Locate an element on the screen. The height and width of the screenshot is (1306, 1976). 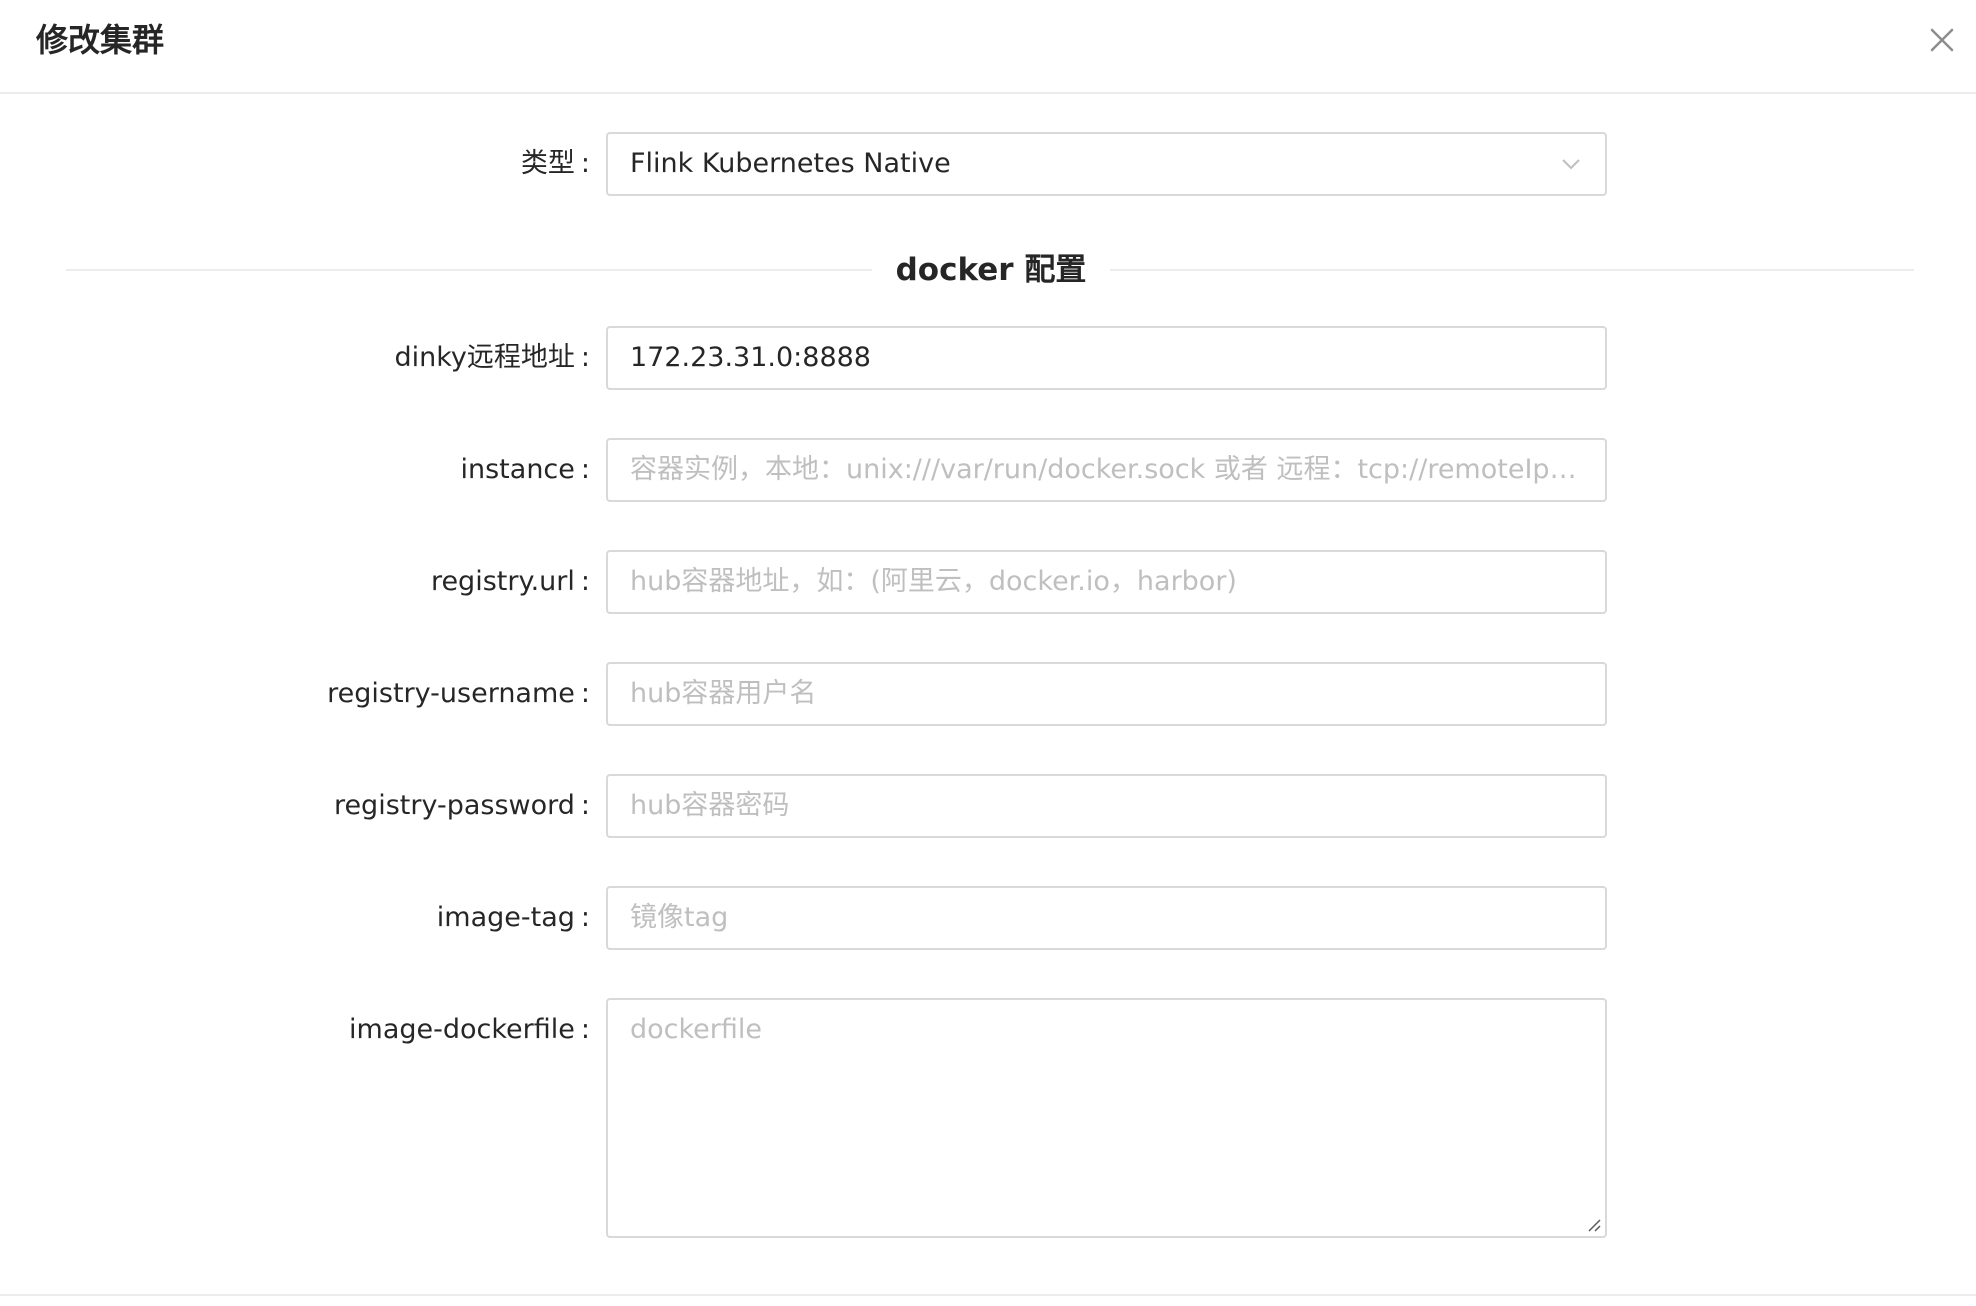
modal-header: 修改集群 is located at coordinates (988, 47).